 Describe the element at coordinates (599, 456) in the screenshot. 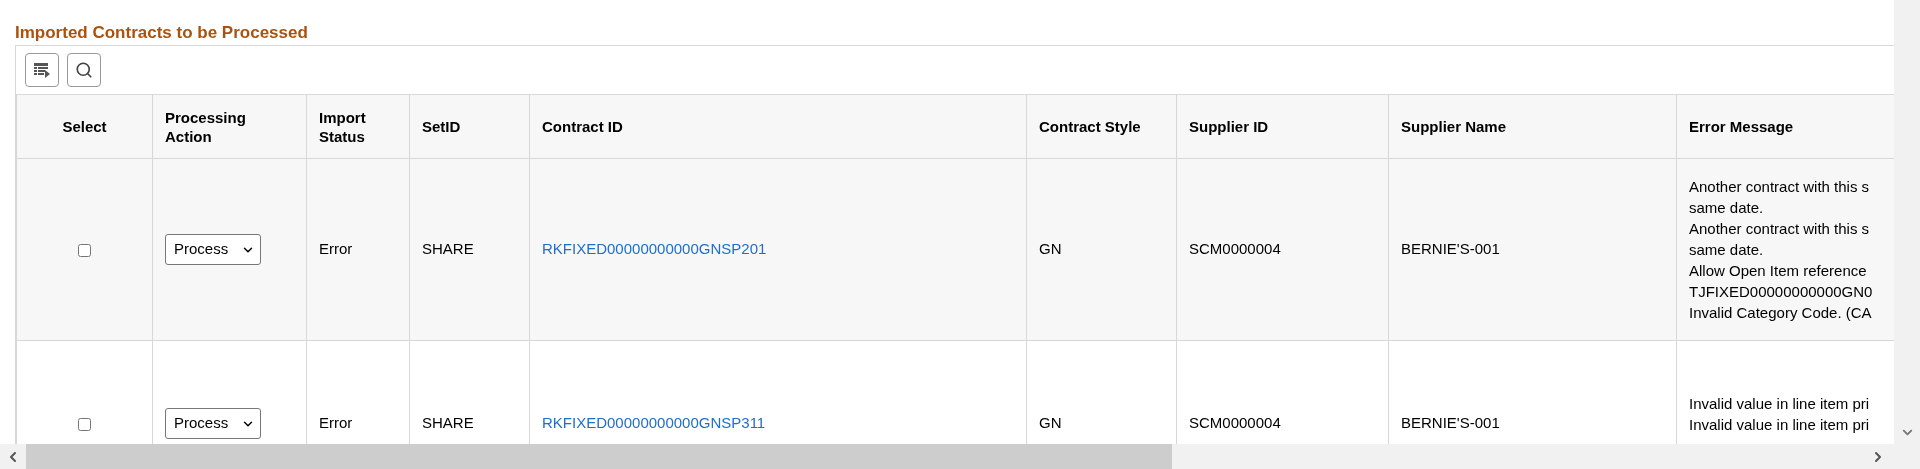

I see `scrollbar-thumb` at that location.